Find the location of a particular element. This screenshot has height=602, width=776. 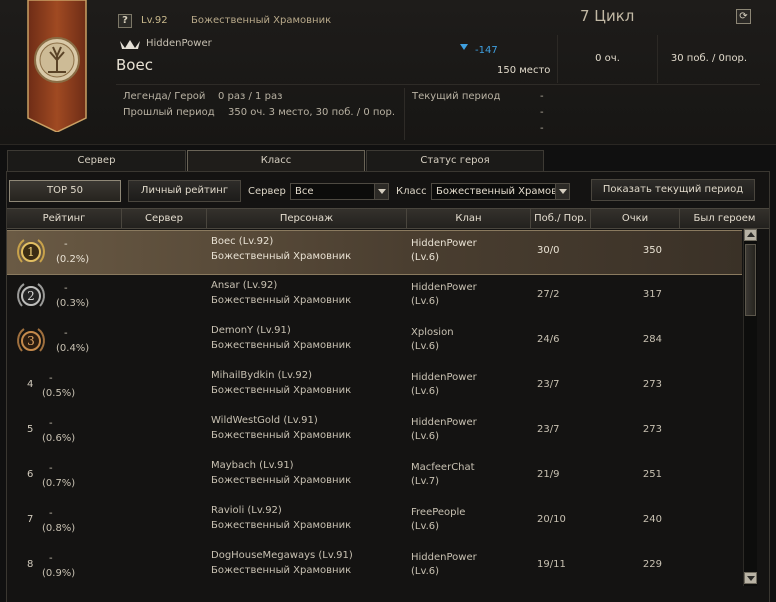

rank-percent: (0.4%) is located at coordinates (73, 348).